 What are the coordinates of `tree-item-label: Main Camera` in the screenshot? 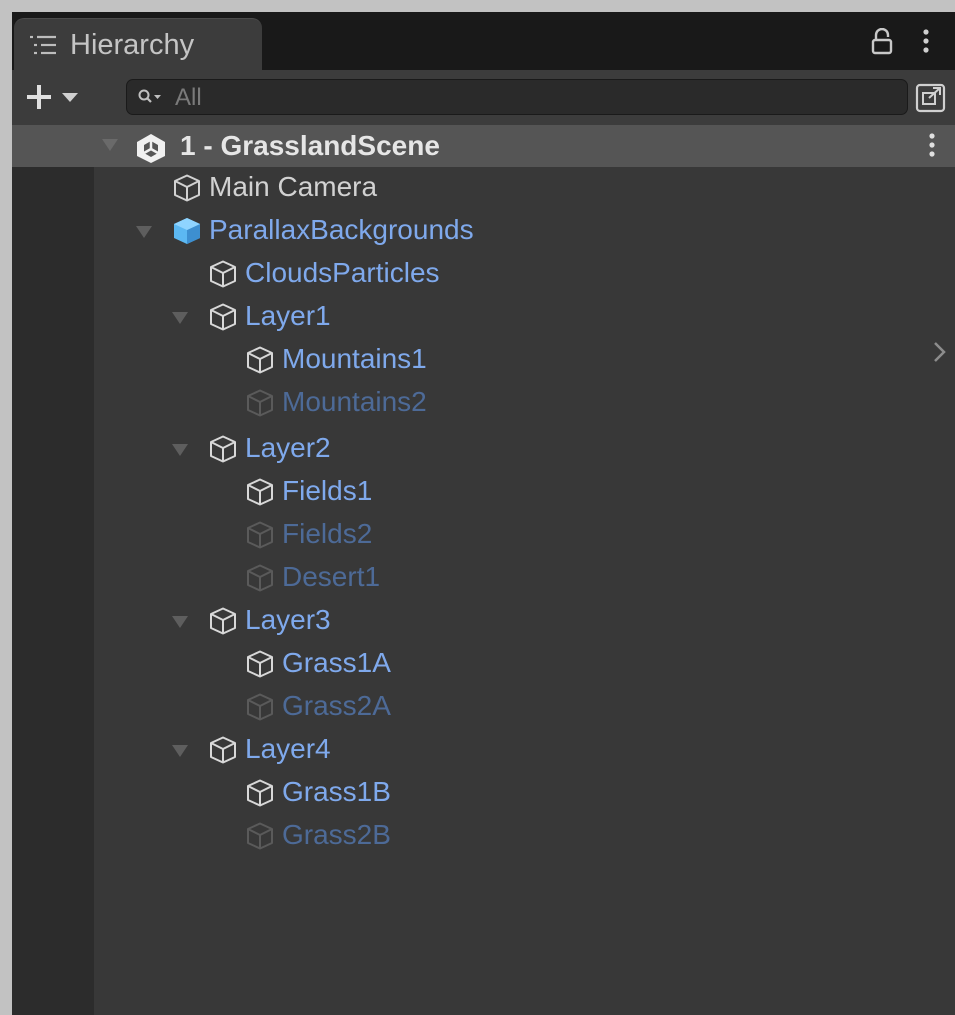 It's located at (293, 186).